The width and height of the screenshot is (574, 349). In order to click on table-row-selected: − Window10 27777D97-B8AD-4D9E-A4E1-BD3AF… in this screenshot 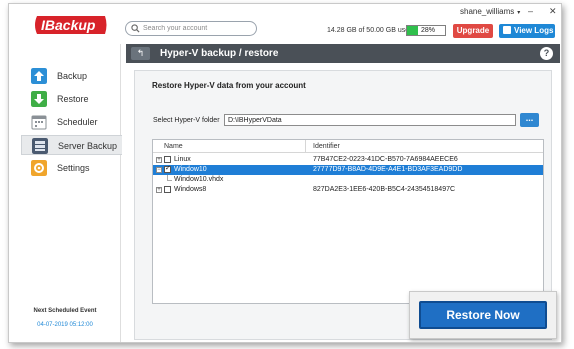, I will do `click(348, 169)`.